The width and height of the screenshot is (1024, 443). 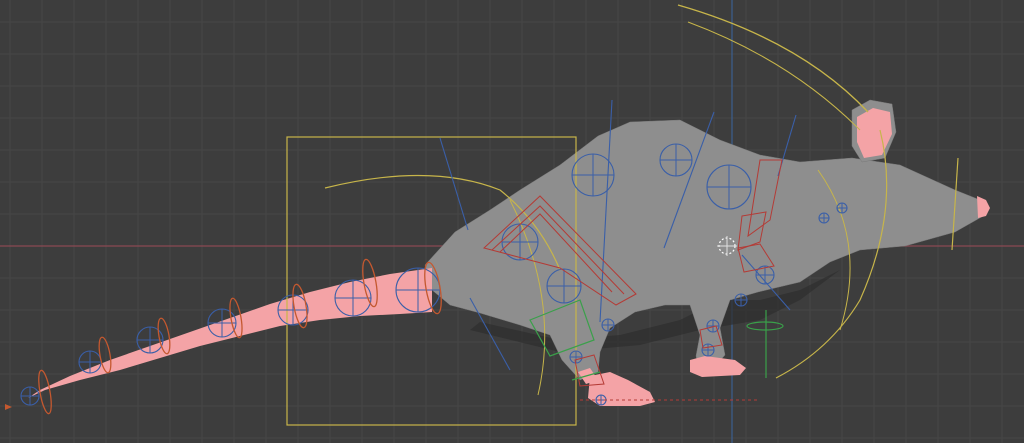 I want to click on rat-front-foot, so click(x=718, y=366).